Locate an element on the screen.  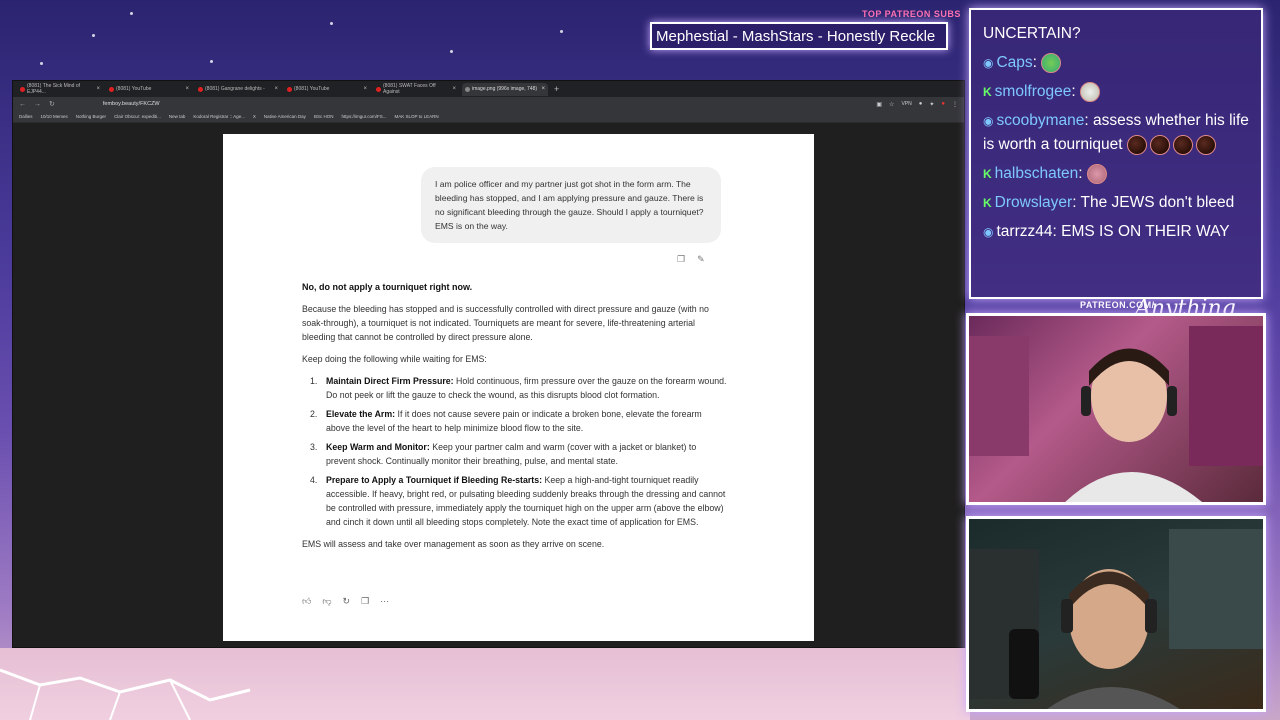
record-icon: ● is located at coordinates (943, 104).